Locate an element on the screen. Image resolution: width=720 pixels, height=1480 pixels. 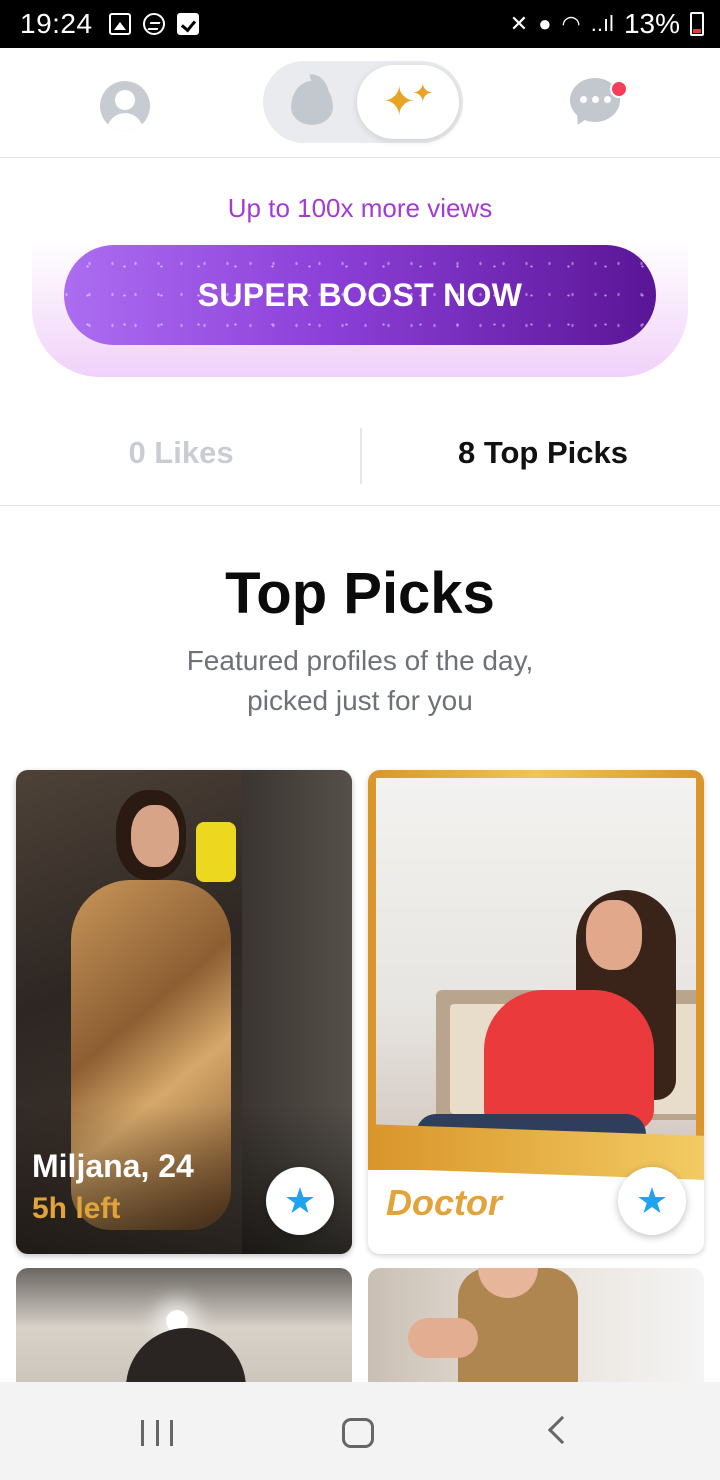
card-time-left: 5h left is located at coordinates (76, 1208).